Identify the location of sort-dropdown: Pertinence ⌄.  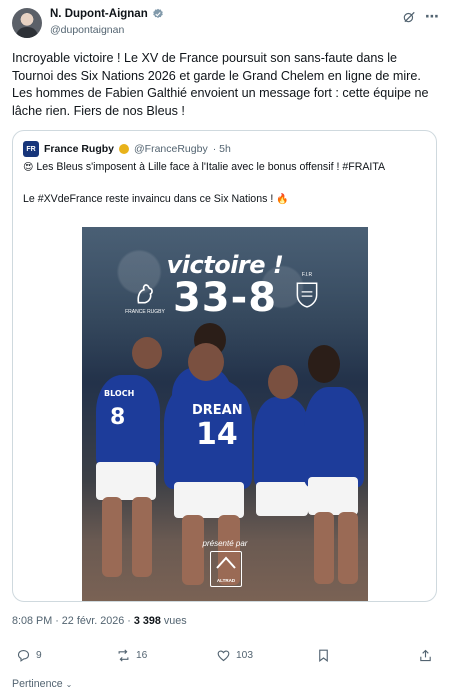
(42, 684).